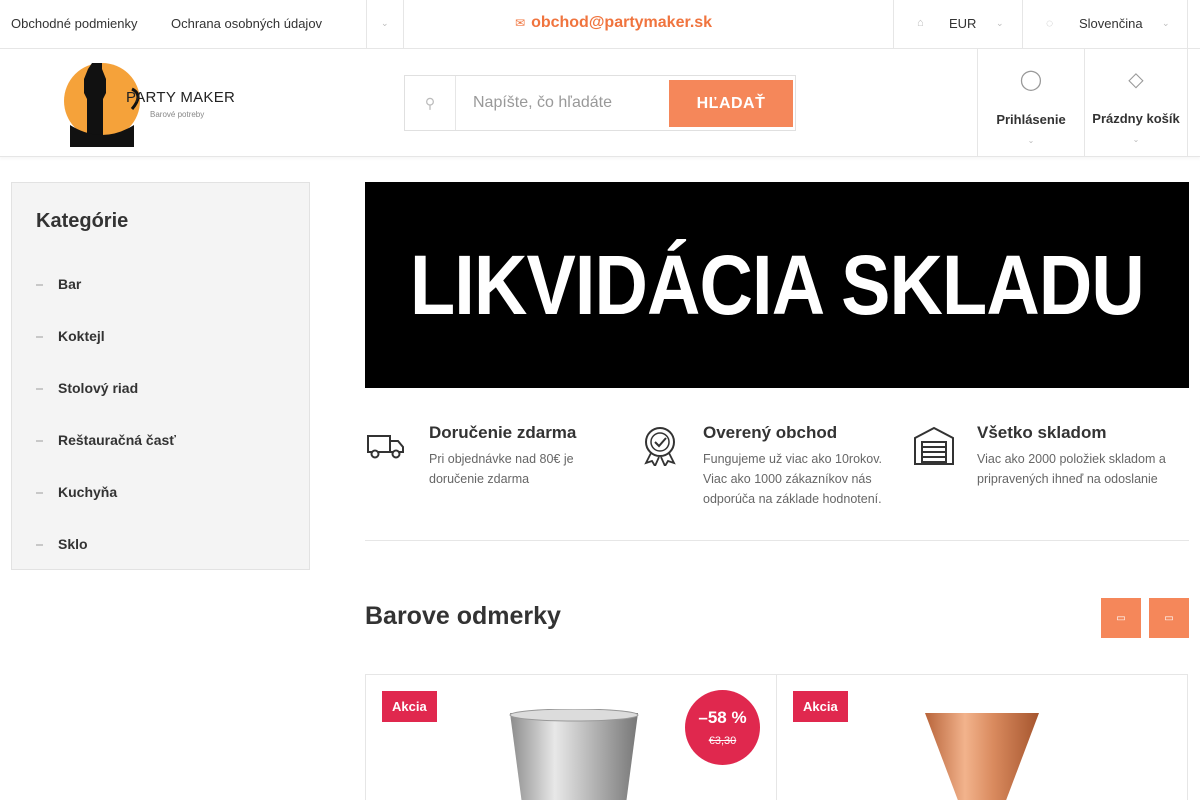  What do you see at coordinates (98, 388) in the screenshot?
I see `category-label: Stolový riad` at bounding box center [98, 388].